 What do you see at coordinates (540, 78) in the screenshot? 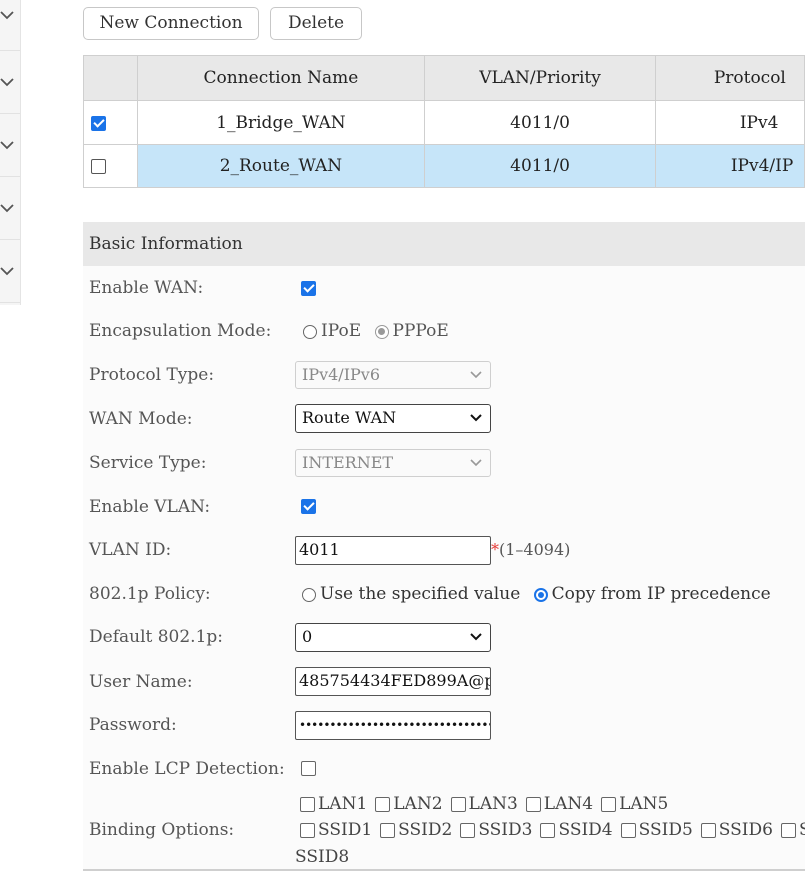
I see `column-header-vlan-priority: VLAN/Priority` at bounding box center [540, 78].